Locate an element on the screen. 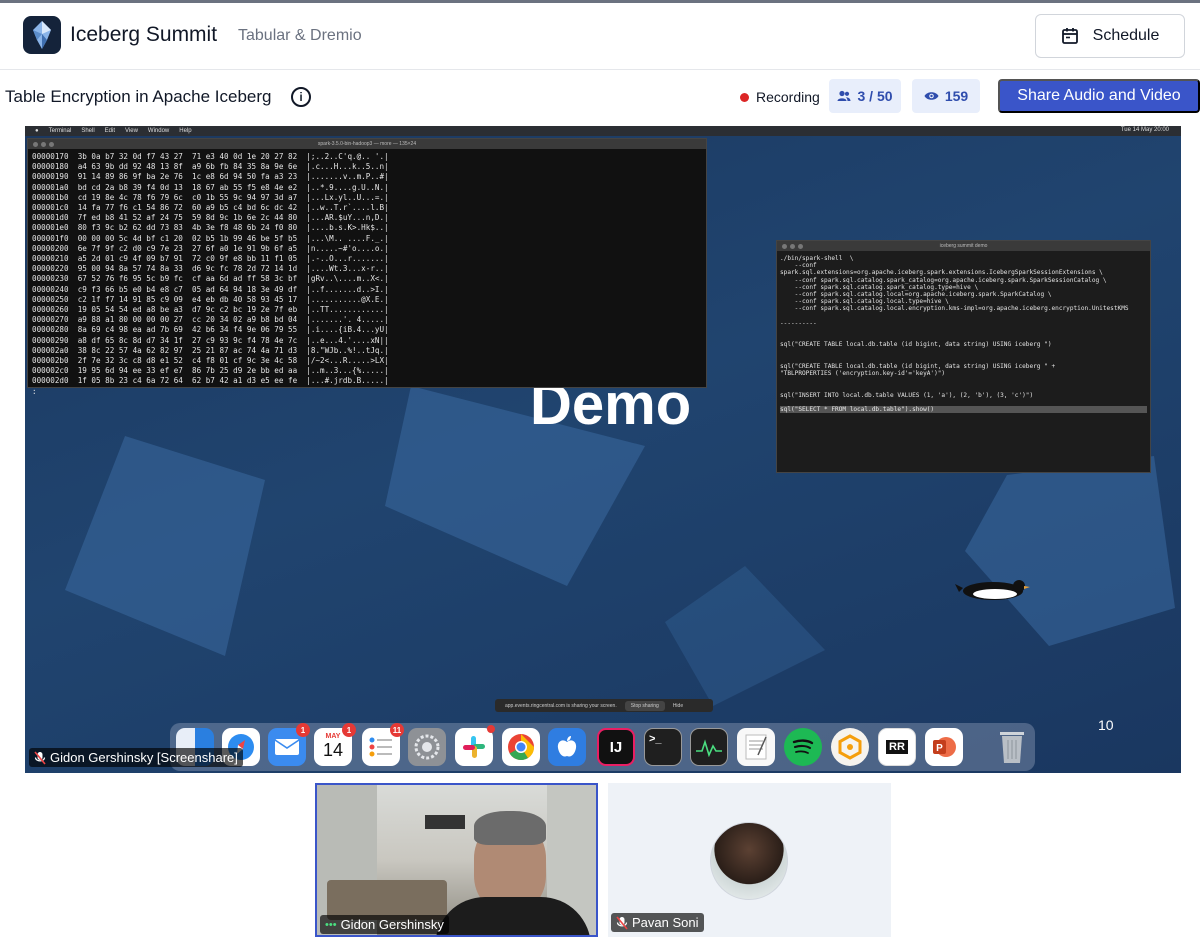 The height and width of the screenshot is (949, 1200). air-conditioner-shape is located at coordinates (445, 822).